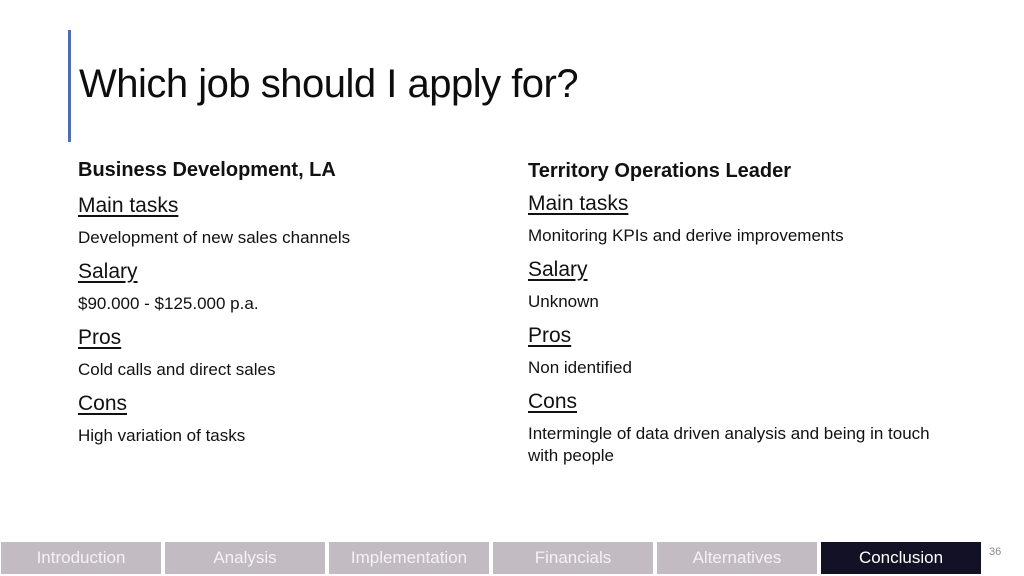  Describe the element at coordinates (69, 86) in the screenshot. I see `title-accent-bar` at that location.